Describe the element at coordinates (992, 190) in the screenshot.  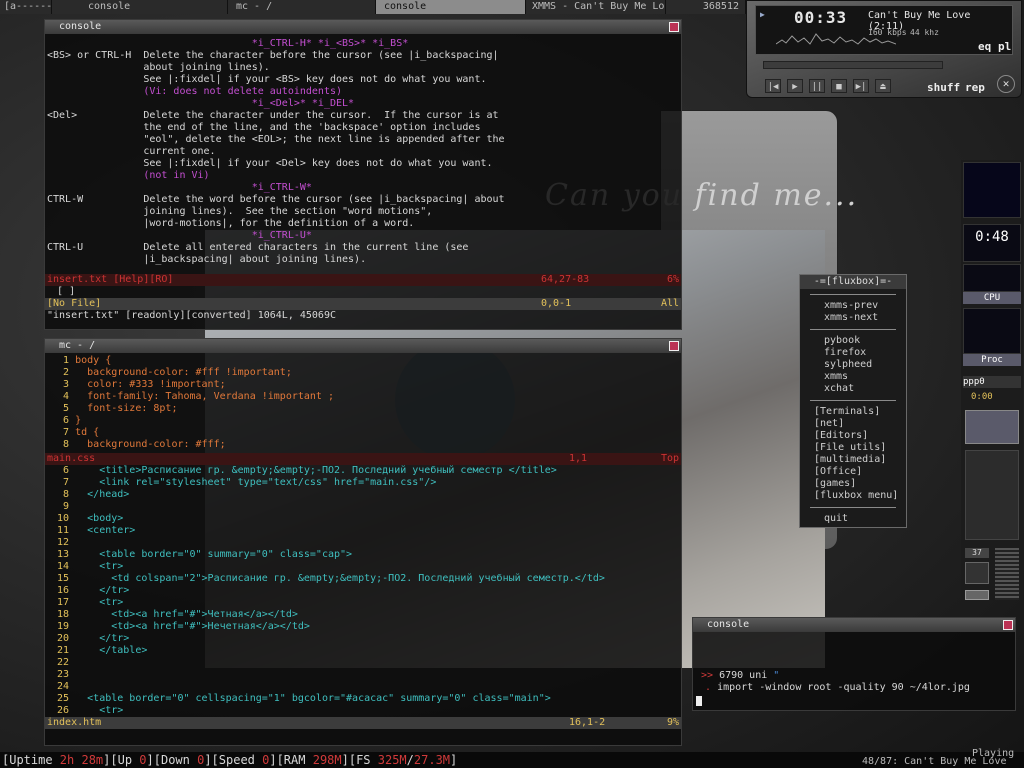
I see `gkrellm-graph` at that location.